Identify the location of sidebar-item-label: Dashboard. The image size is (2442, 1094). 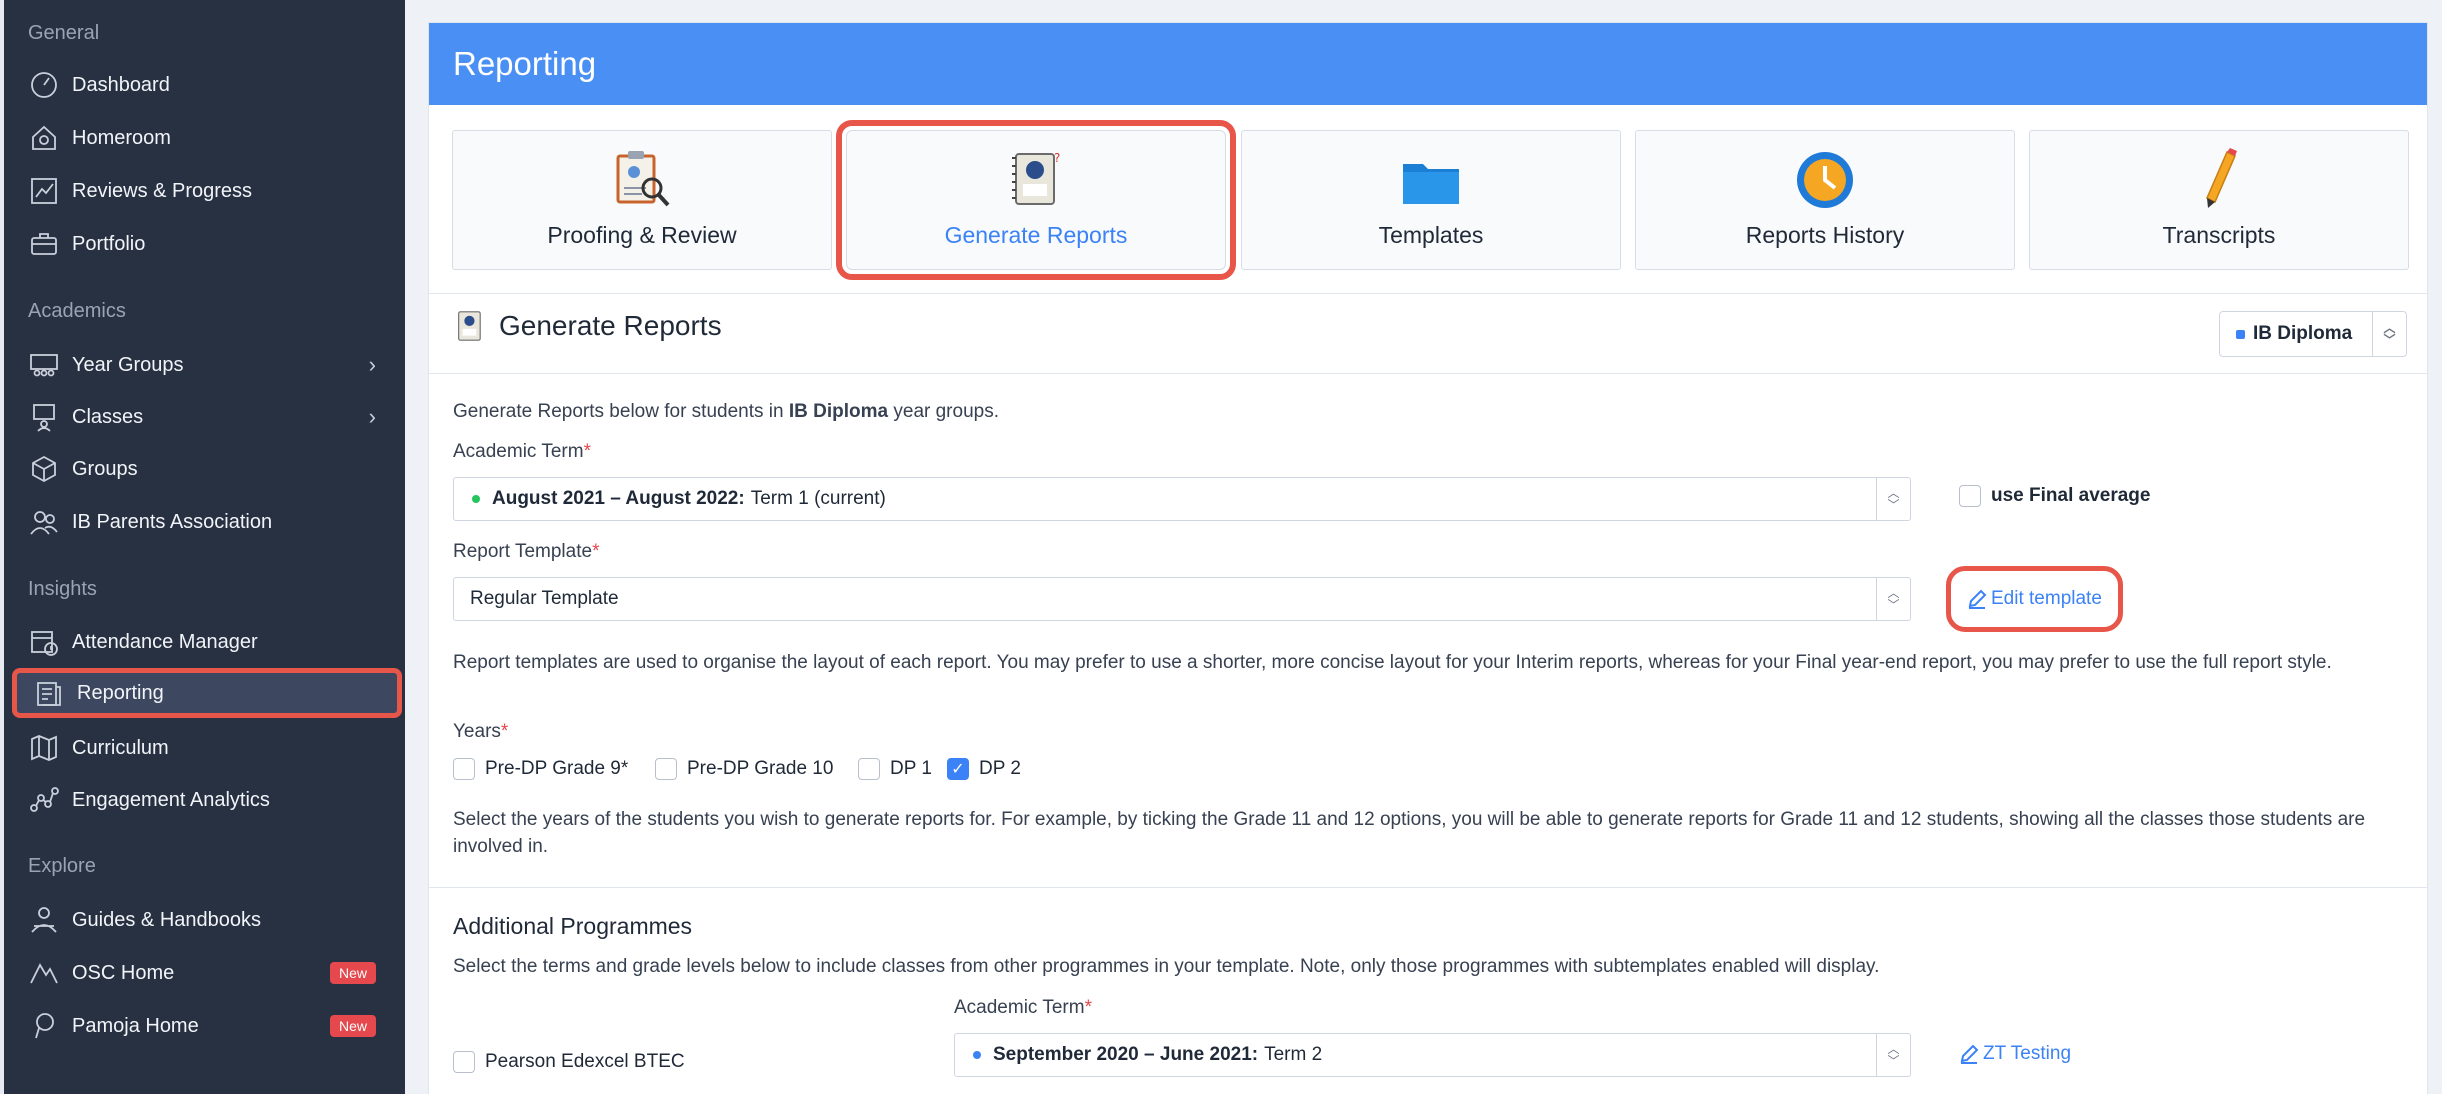
(121, 84).